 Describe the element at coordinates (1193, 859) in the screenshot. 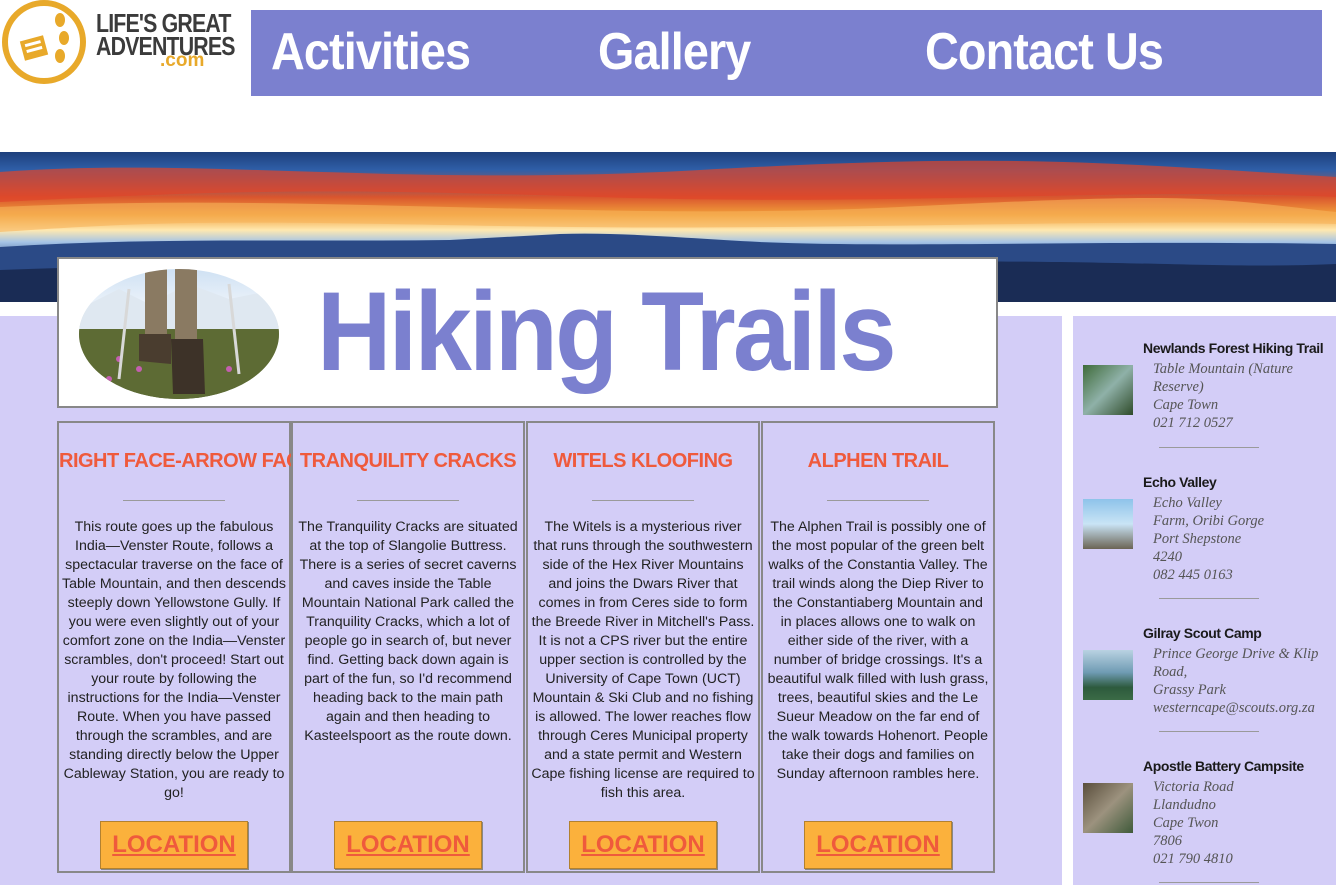

I see `phone-line: 021 790 4810` at that location.